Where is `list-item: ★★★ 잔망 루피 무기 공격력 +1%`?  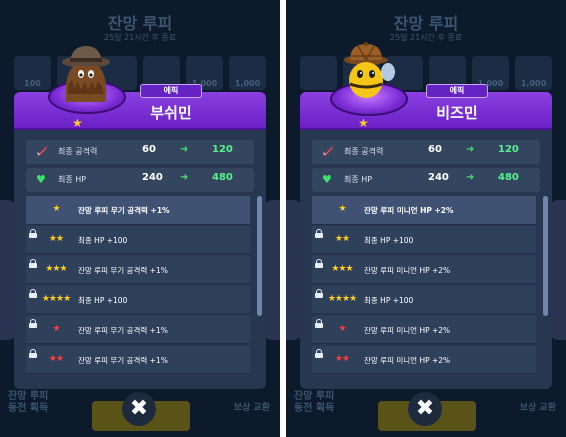
list-item: ★★★ 잔망 루피 무기 공격력 +1% is located at coordinates (138, 270).